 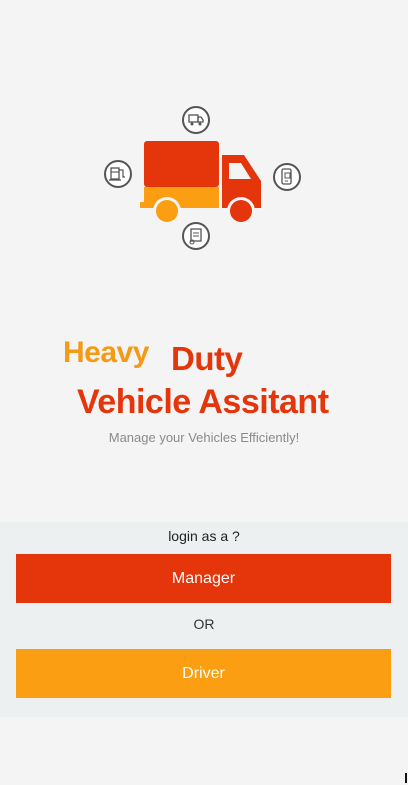 I want to click on app-tagline: Manage your Vehicles Efficiently!, so click(x=204, y=437).